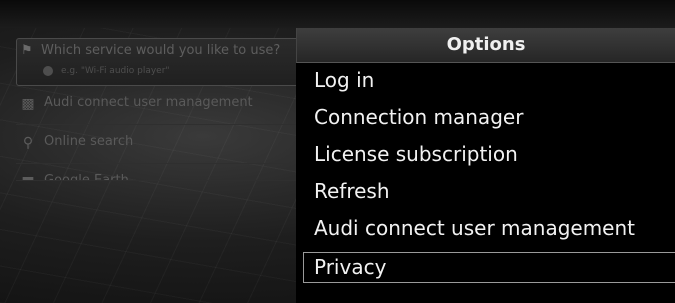  I want to click on option-label: Refresh, so click(352, 191).